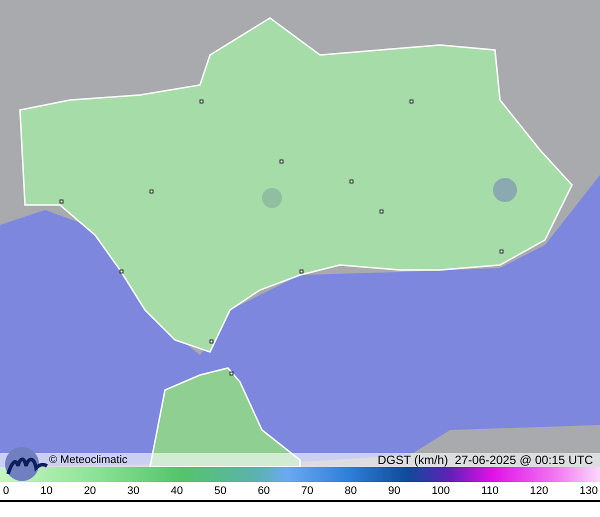  What do you see at coordinates (394, 491) in the screenshot?
I see `scale-label: 90` at bounding box center [394, 491].